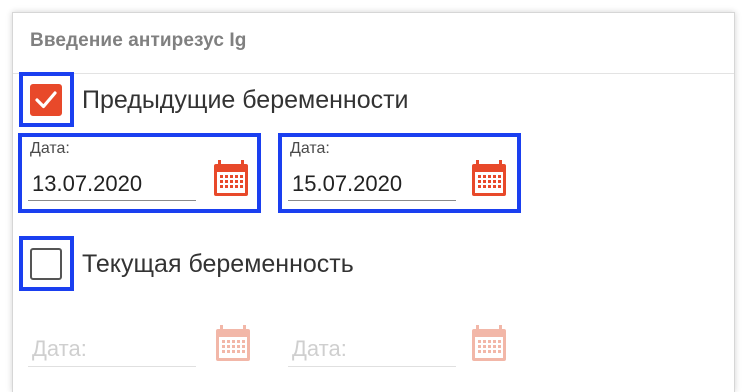 This screenshot has height=392, width=742. Describe the element at coordinates (139, 345) in the screenshot. I see `current-date-from-field: Дата:` at that location.